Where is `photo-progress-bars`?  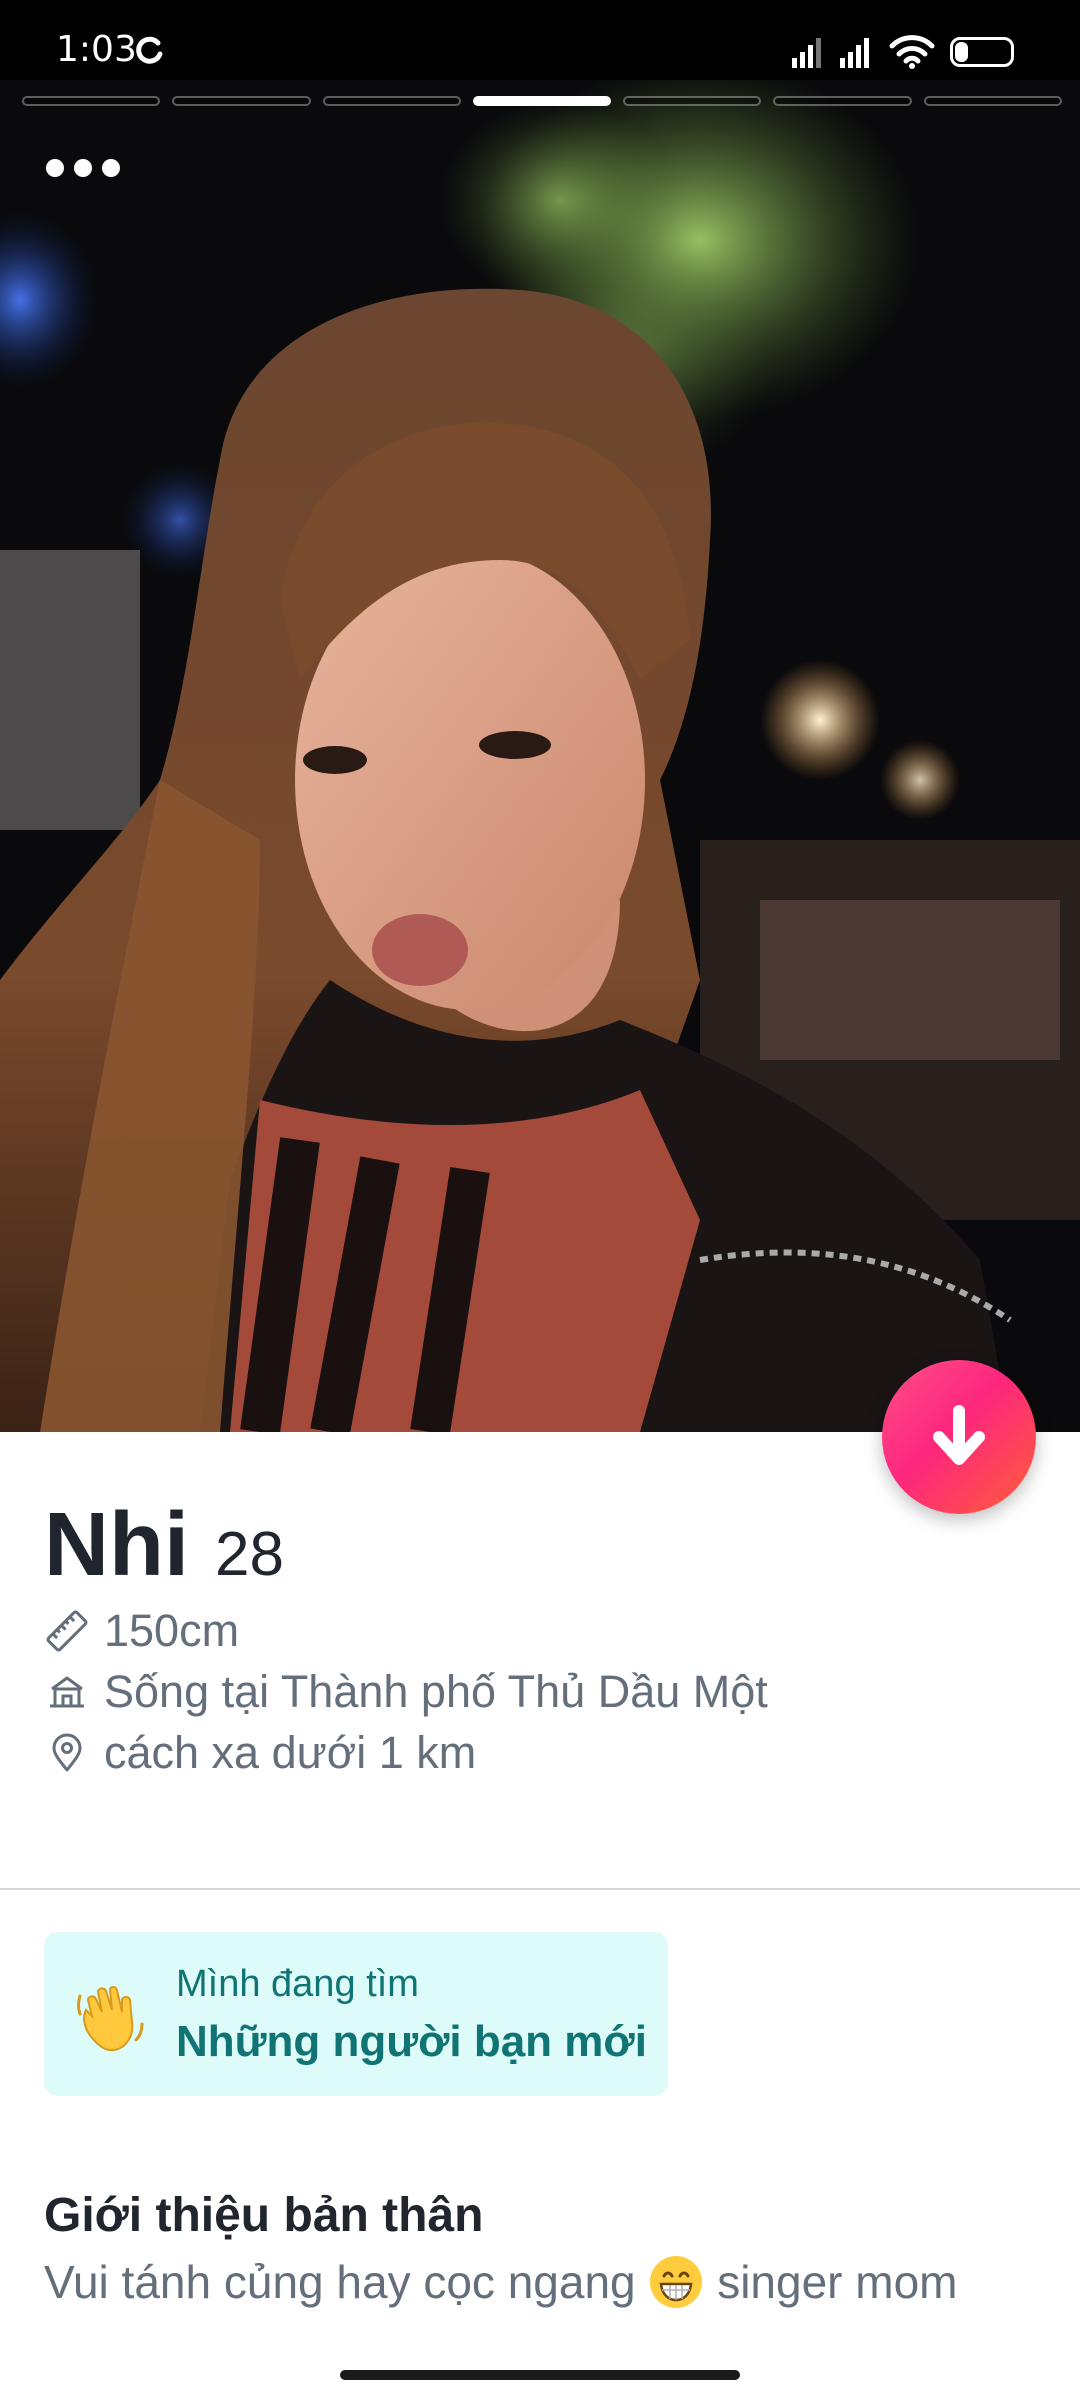 photo-progress-bars is located at coordinates (542, 103).